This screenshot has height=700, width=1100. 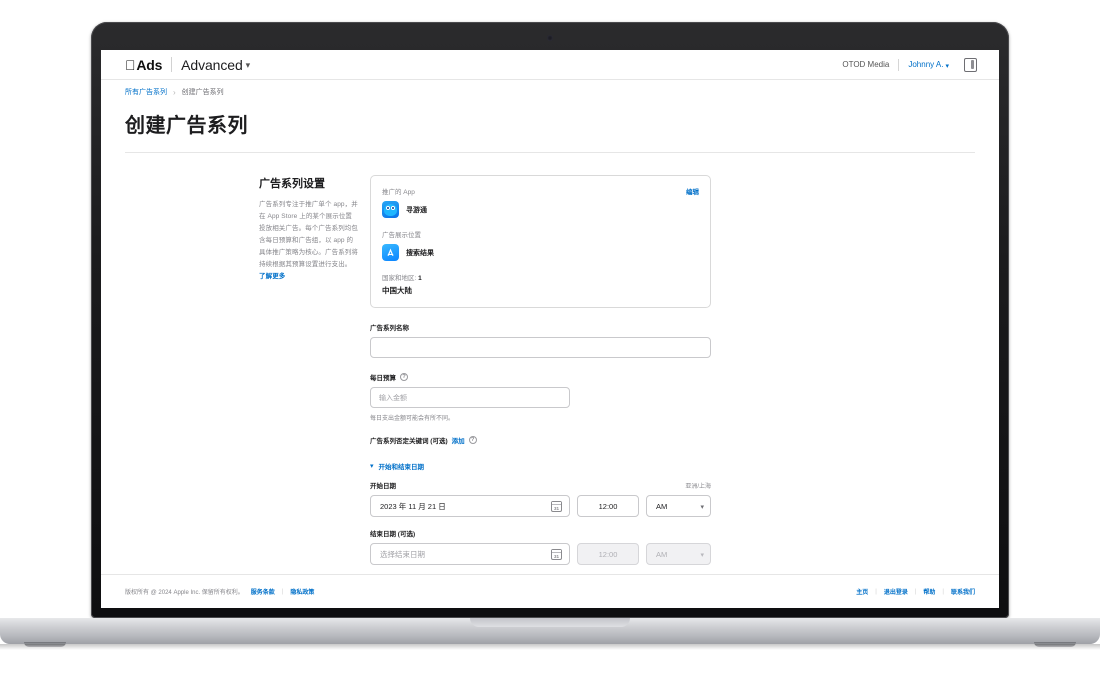 What do you see at coordinates (470, 506) in the screenshot?
I see `start-date-input: 2023 年 11 月 21 日 31` at bounding box center [470, 506].